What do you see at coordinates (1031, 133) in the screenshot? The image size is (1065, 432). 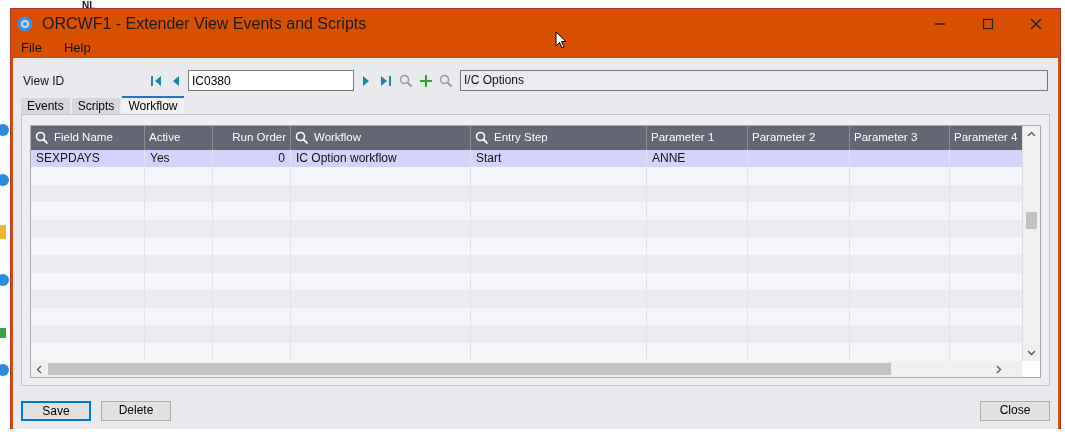 I see `scroll-up-icon` at bounding box center [1031, 133].